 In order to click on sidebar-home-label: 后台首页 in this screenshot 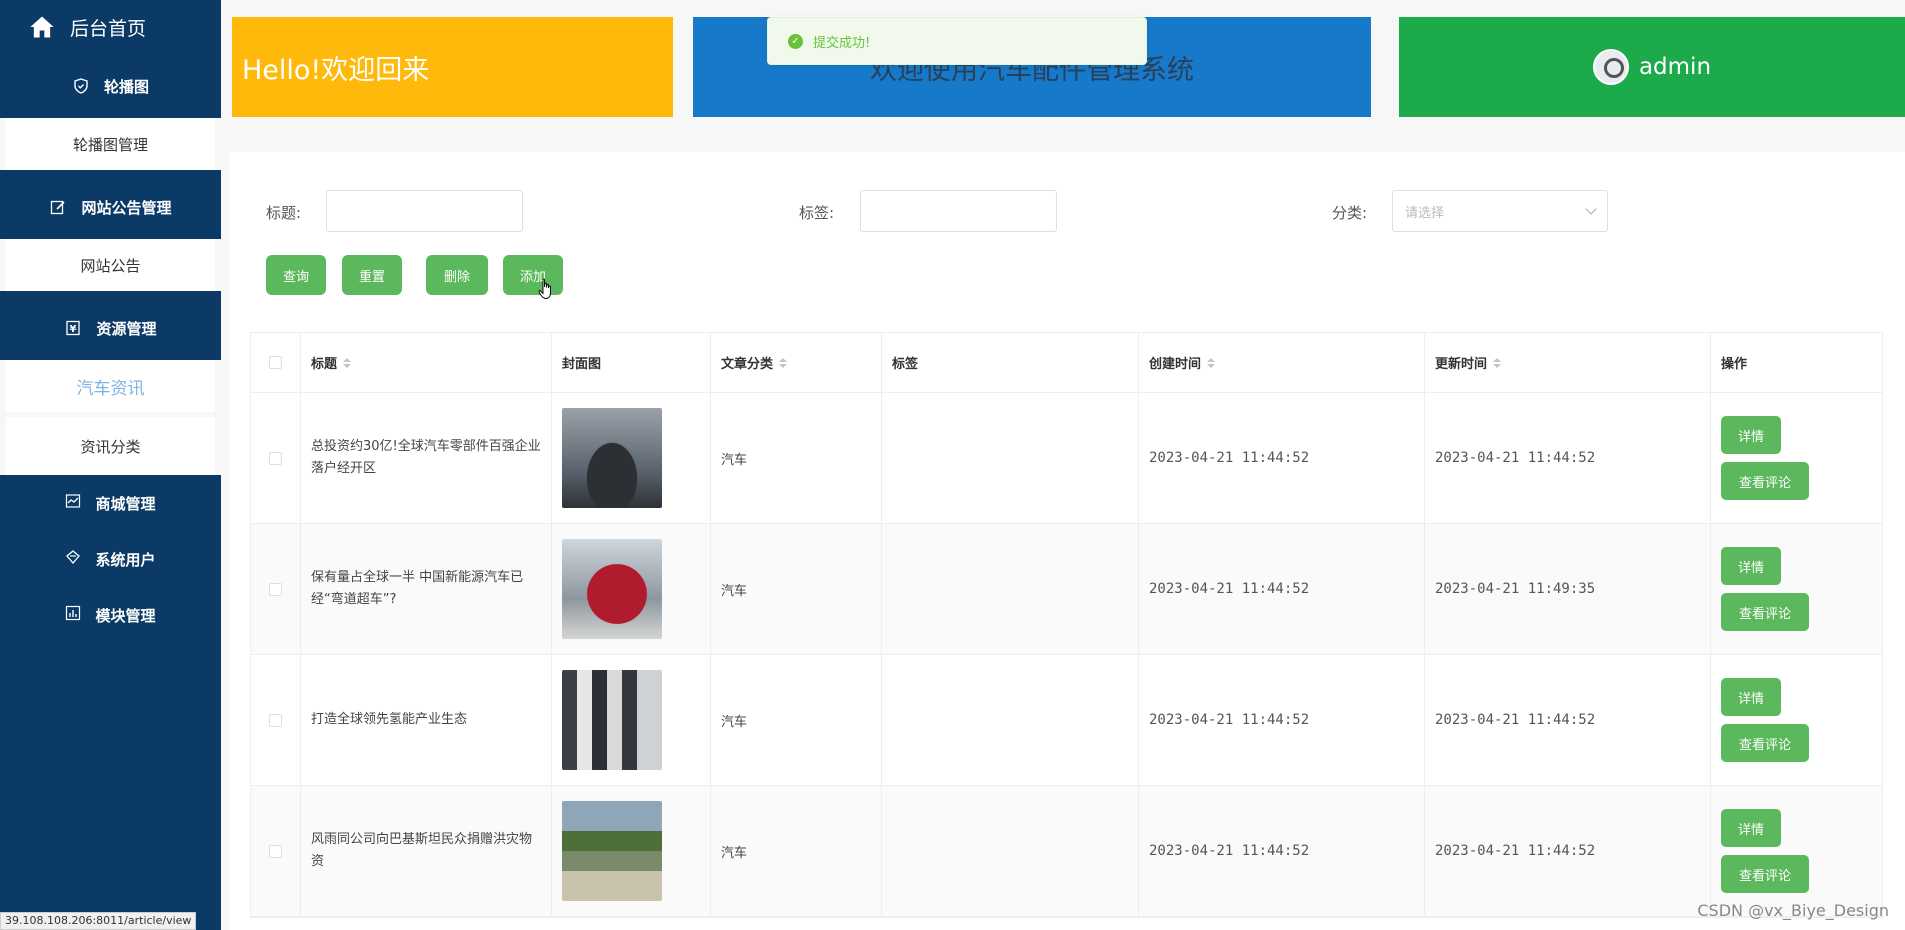, I will do `click(108, 28)`.